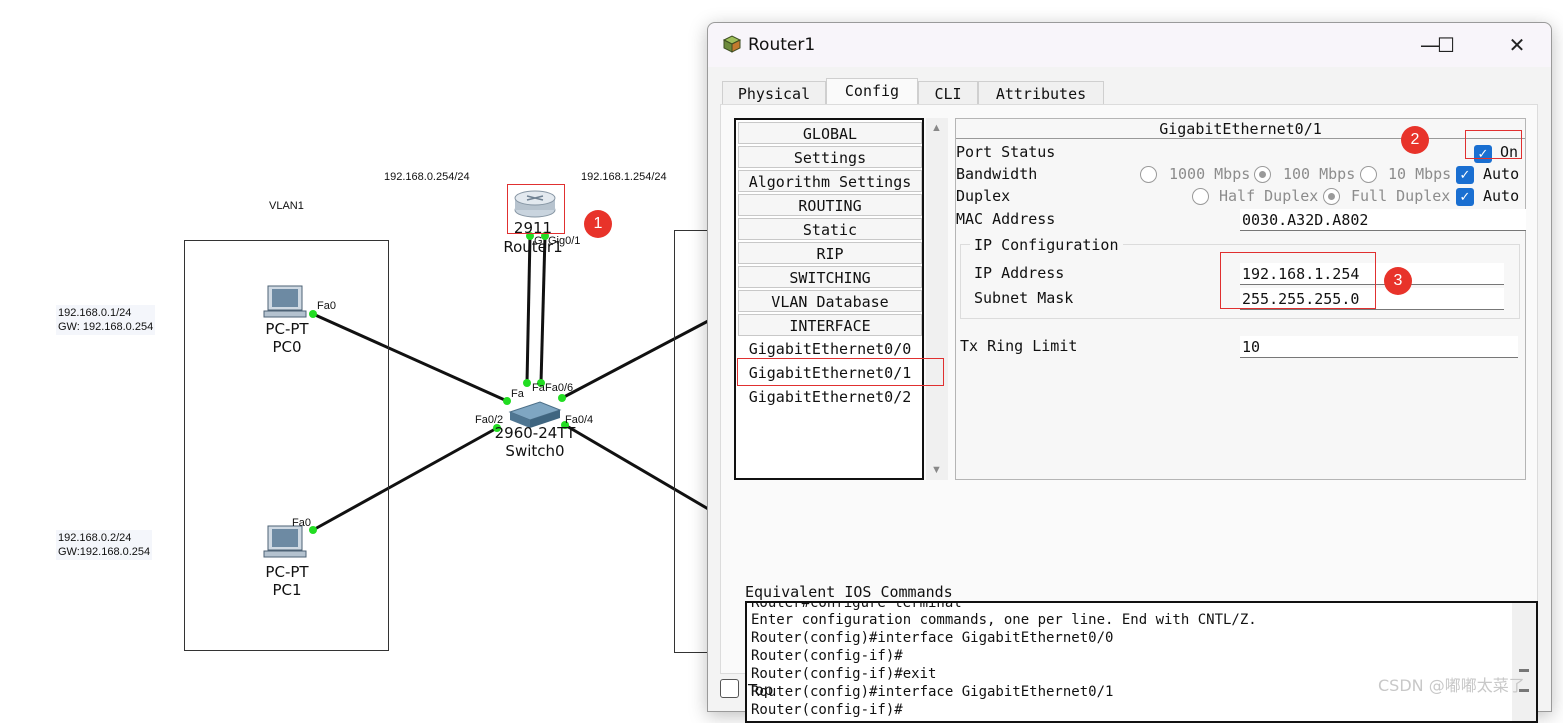  What do you see at coordinates (1298, 280) in the screenshot?
I see `ip-highlight` at bounding box center [1298, 280].